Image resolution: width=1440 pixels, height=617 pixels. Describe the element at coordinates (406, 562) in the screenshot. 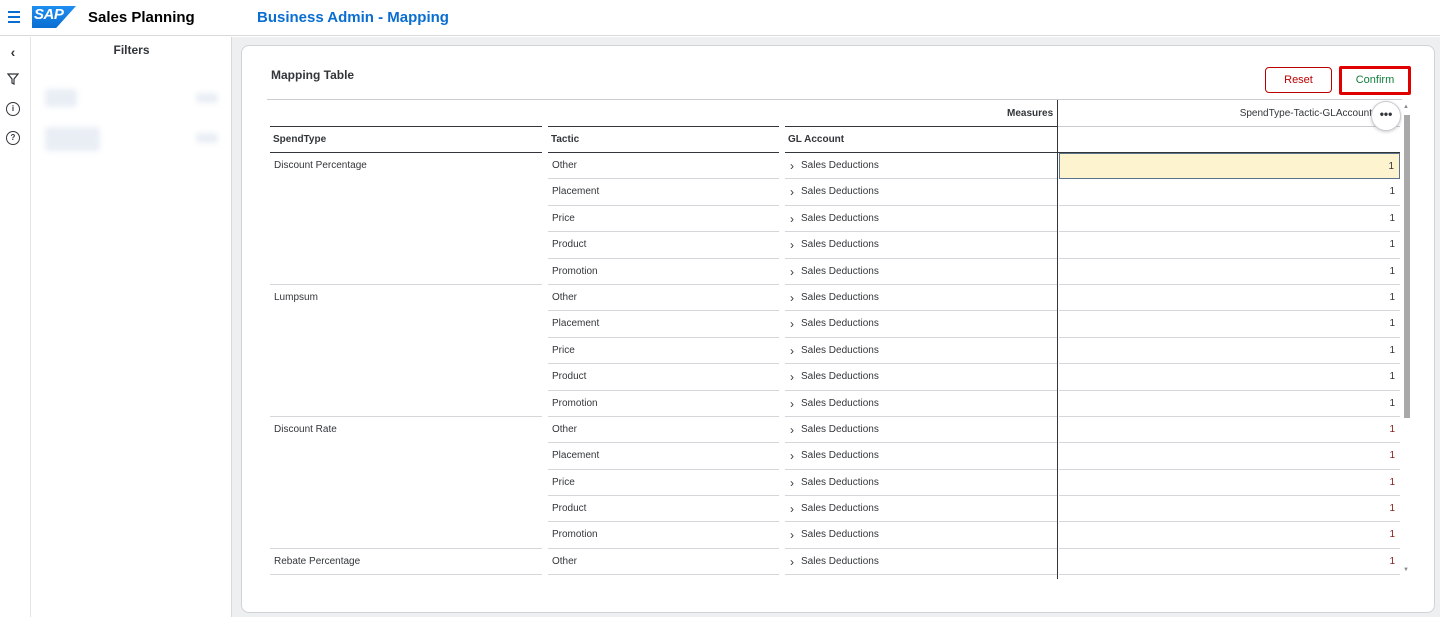

I see `cell-spendtype: Rebate Percentage` at that location.